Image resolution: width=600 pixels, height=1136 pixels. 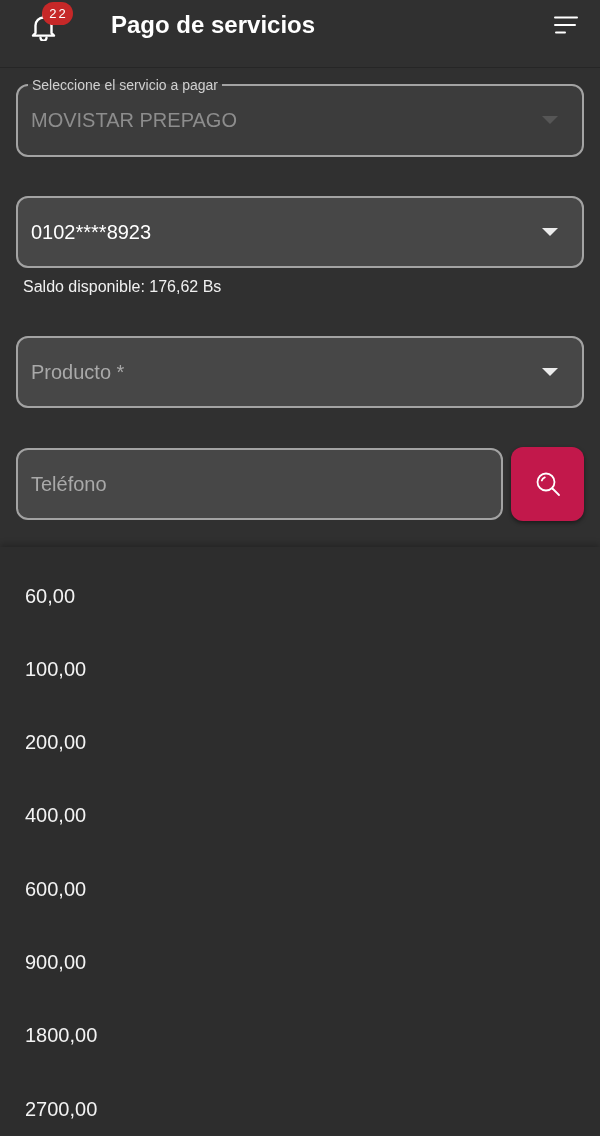 What do you see at coordinates (300, 372) in the screenshot?
I see `select-field: Producto *` at bounding box center [300, 372].